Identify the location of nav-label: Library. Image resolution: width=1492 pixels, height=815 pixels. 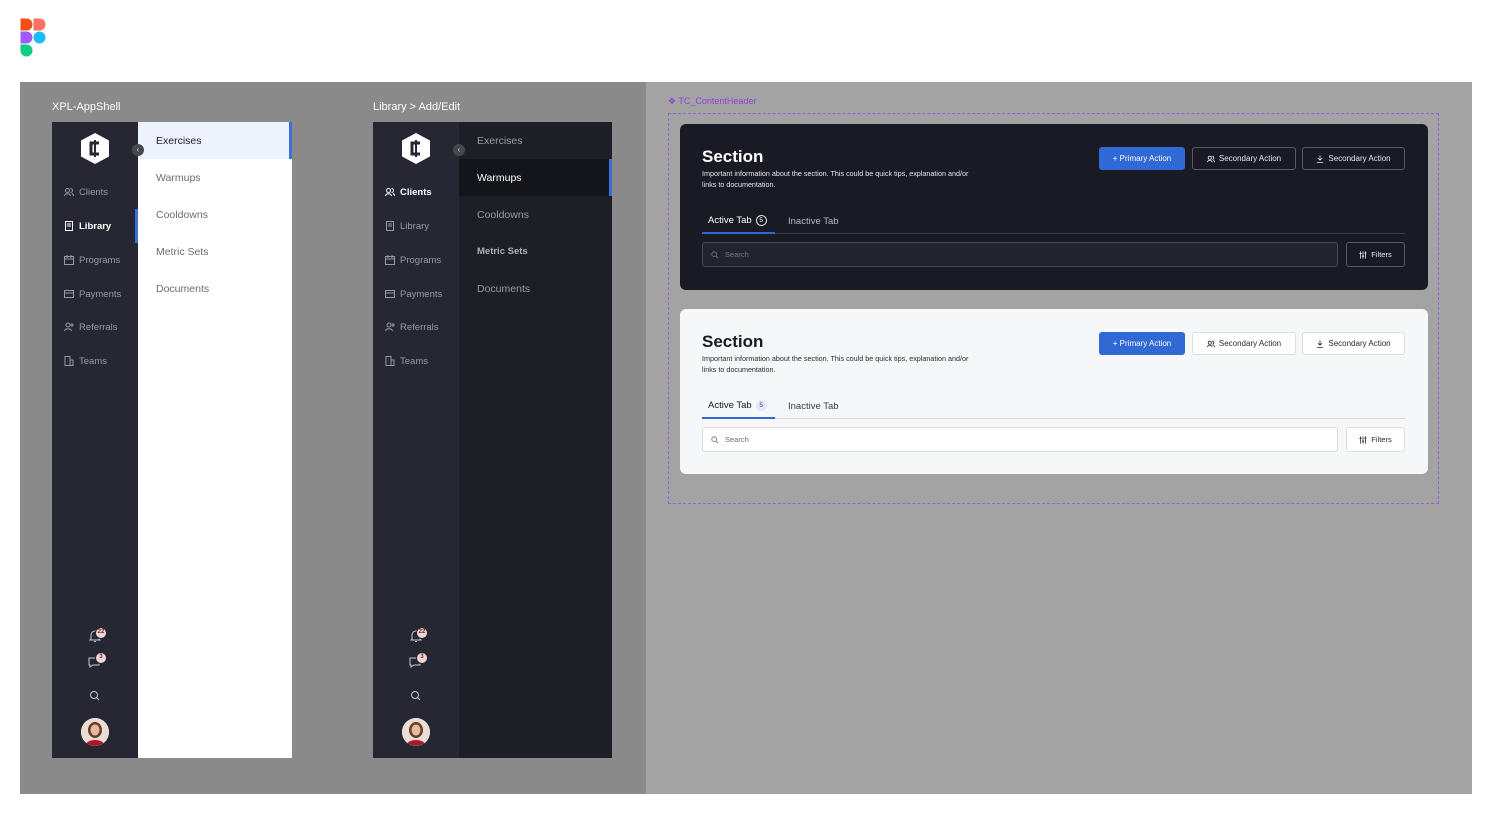
(415, 226).